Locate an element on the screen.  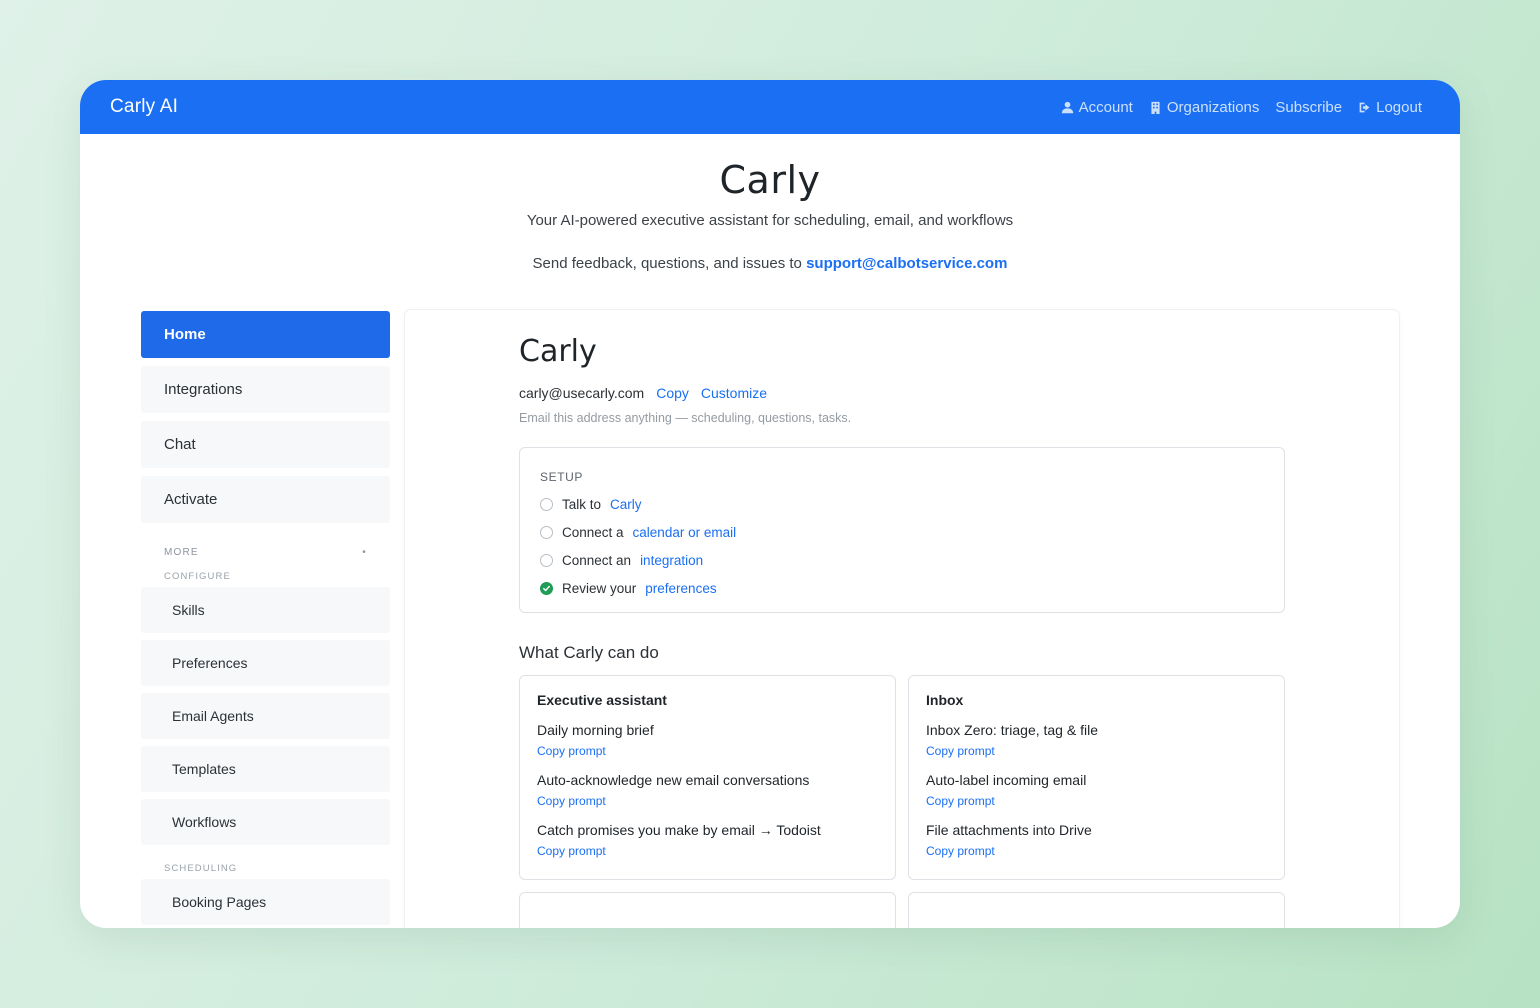
sidebar-item-email-agents: Email Agents is located at coordinates (265, 716).